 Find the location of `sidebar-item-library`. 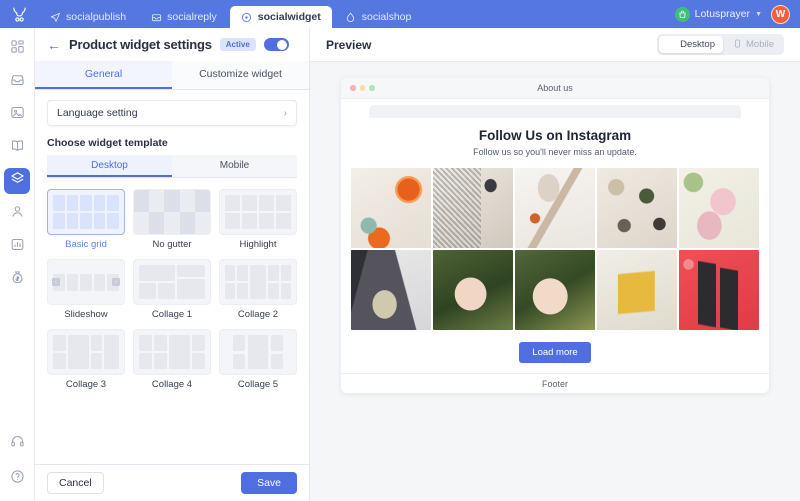

sidebar-item-library is located at coordinates (17, 148).